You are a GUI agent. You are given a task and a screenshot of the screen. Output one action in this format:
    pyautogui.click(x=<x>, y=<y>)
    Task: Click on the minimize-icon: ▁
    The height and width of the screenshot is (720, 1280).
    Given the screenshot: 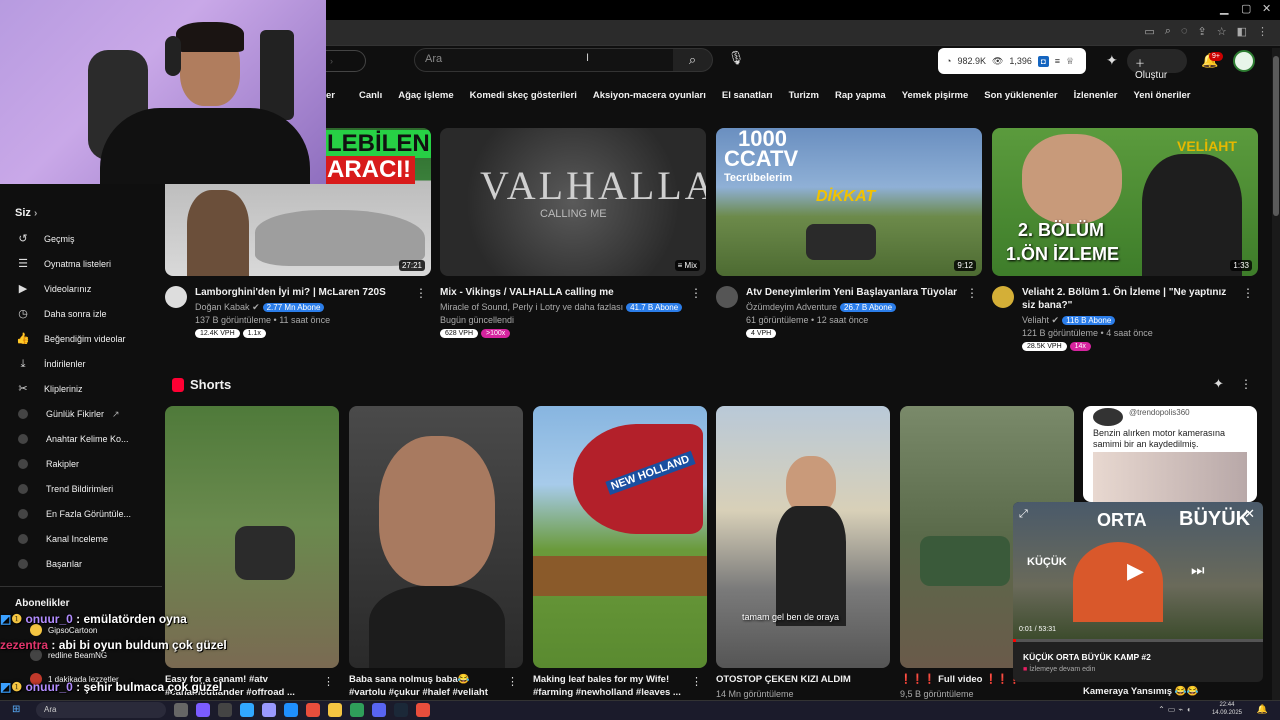 What is the action you would take?
    pyautogui.click(x=1224, y=8)
    